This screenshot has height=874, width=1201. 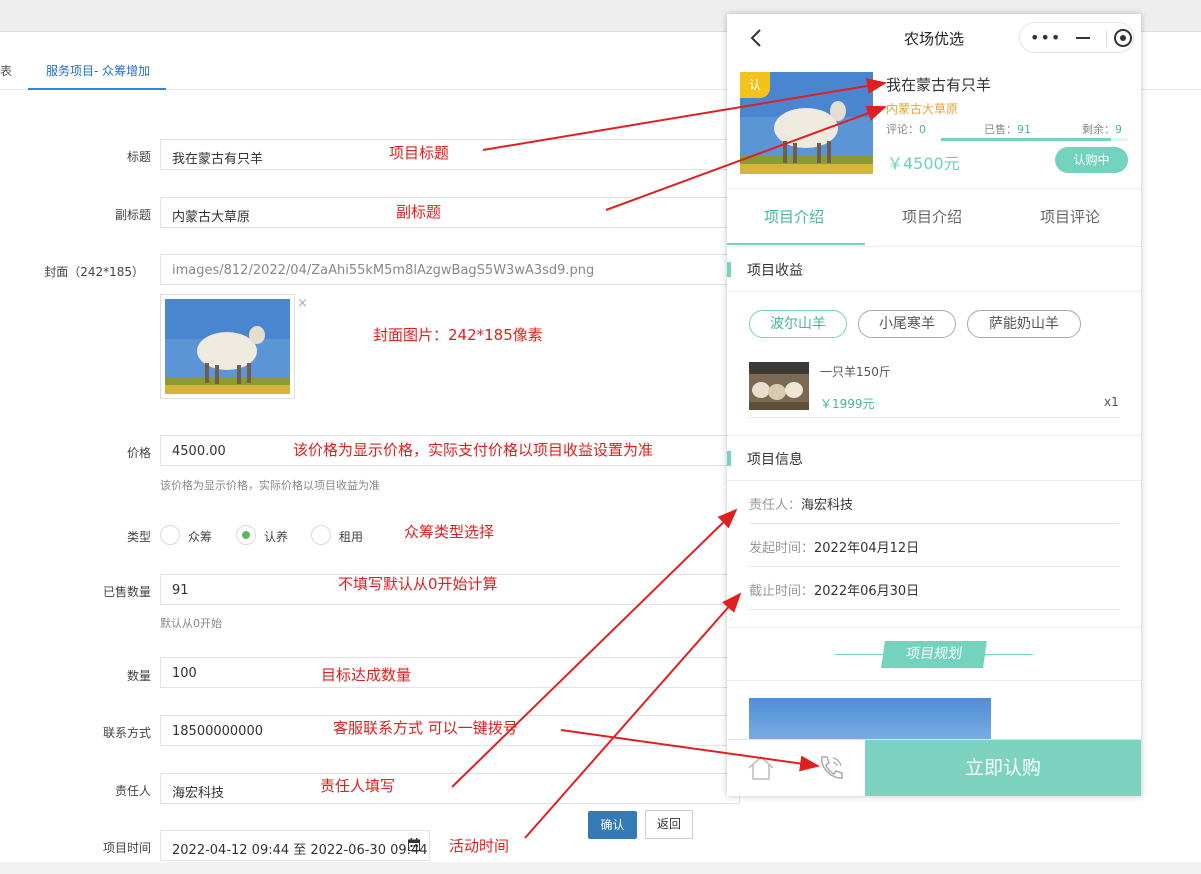 I want to click on annotation-sold: 不填写默认从0开始计算, so click(x=418, y=584).